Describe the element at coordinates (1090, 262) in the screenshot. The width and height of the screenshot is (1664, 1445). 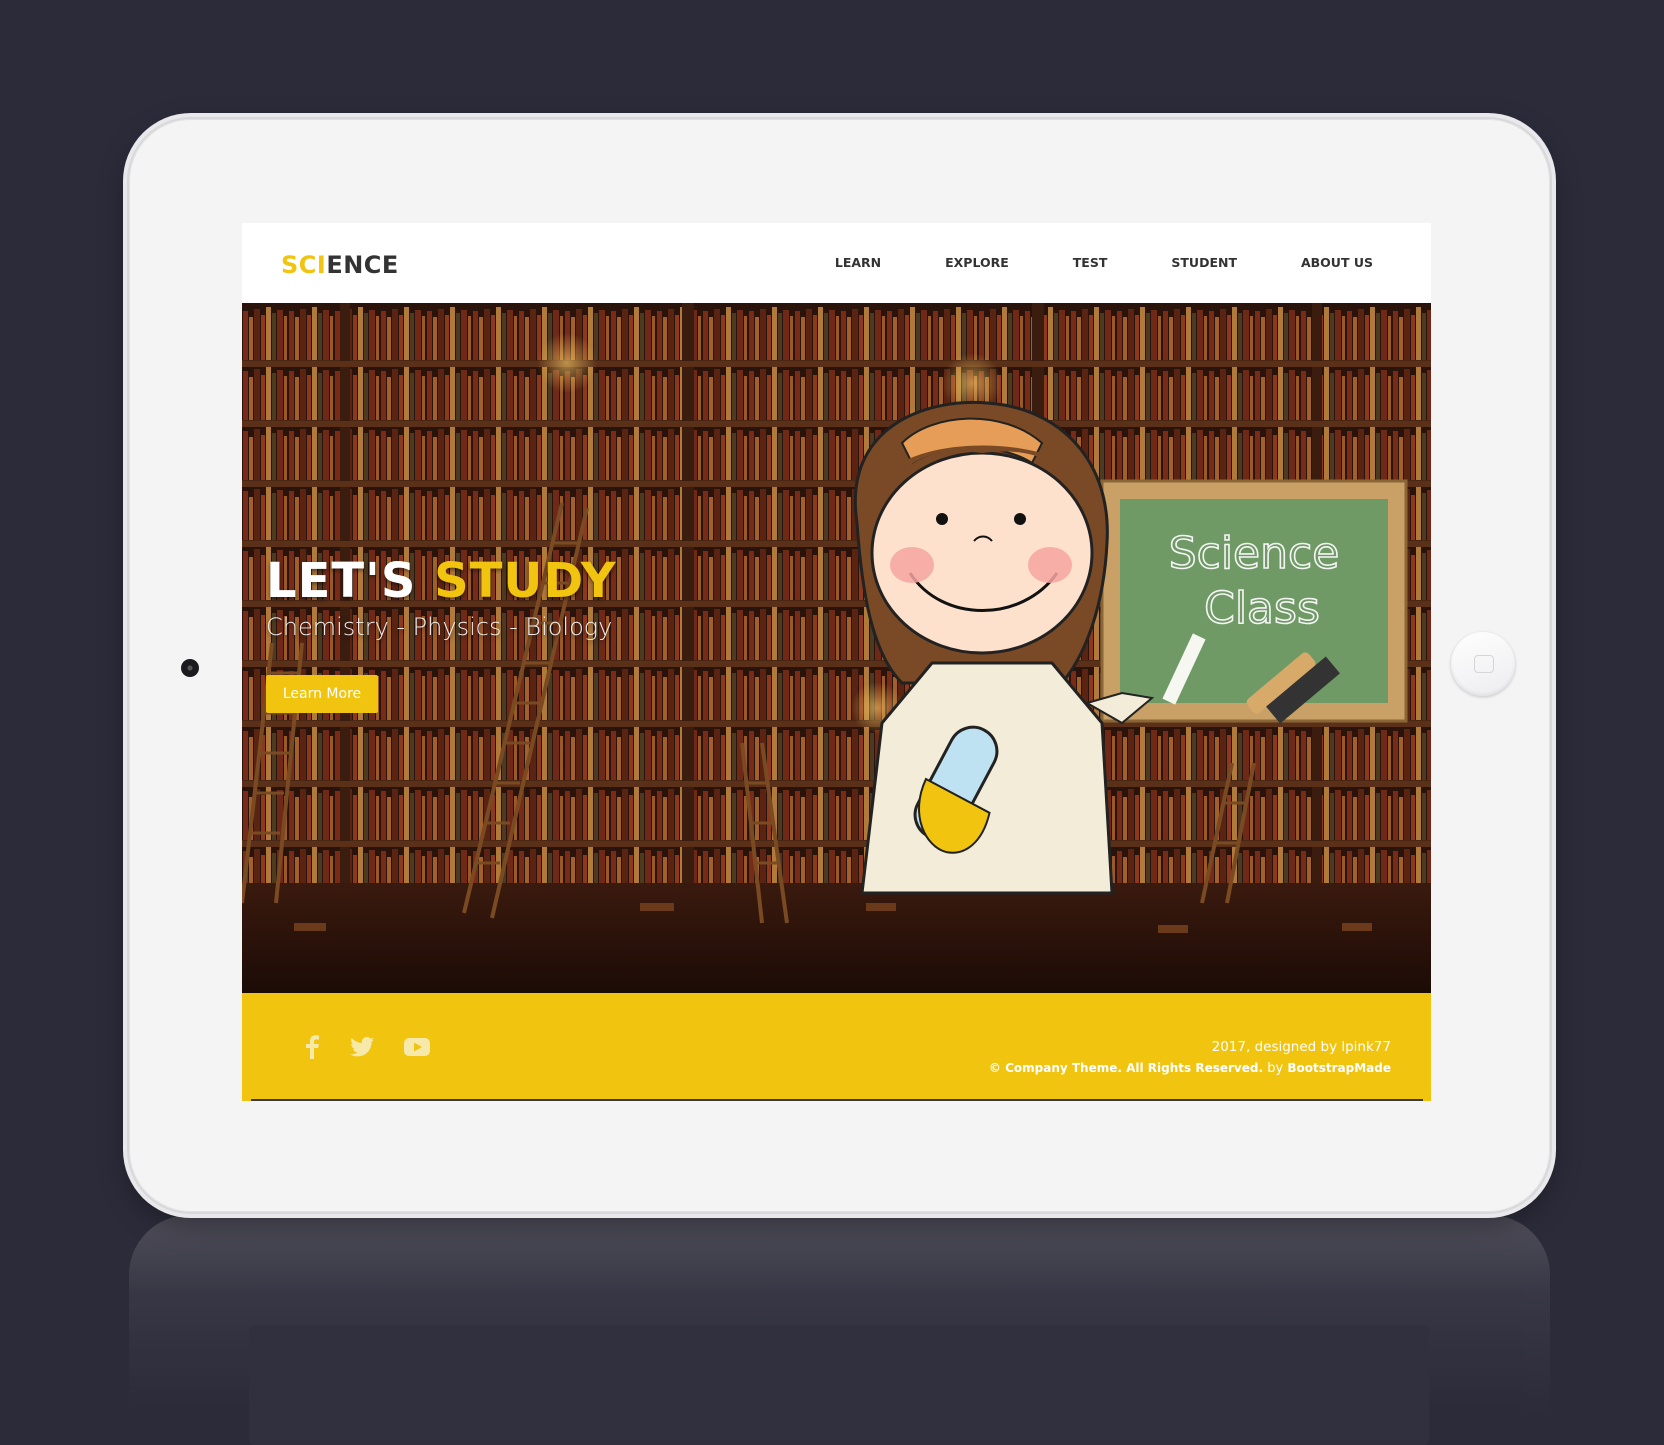
I see `nav-test: TEST` at that location.